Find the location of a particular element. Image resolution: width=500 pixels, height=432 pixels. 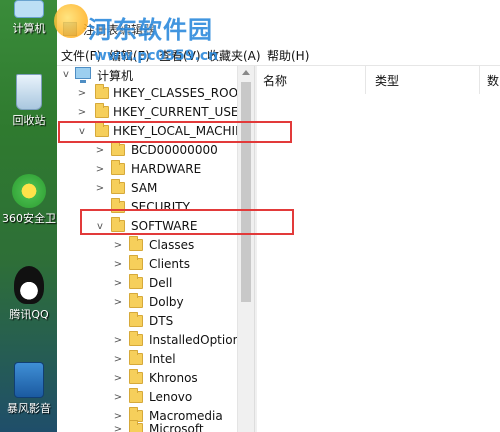

desktop-icon-label: 腾讯QQ is located at coordinates (29, 314).